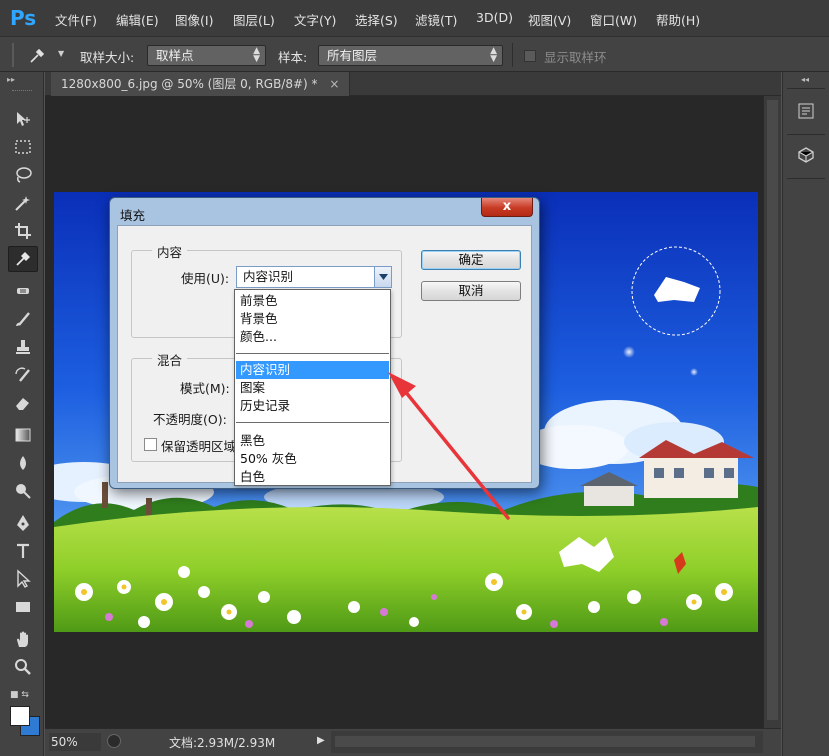  Describe the element at coordinates (530, 56) in the screenshot. I see `show-ring-checkbox` at that location.